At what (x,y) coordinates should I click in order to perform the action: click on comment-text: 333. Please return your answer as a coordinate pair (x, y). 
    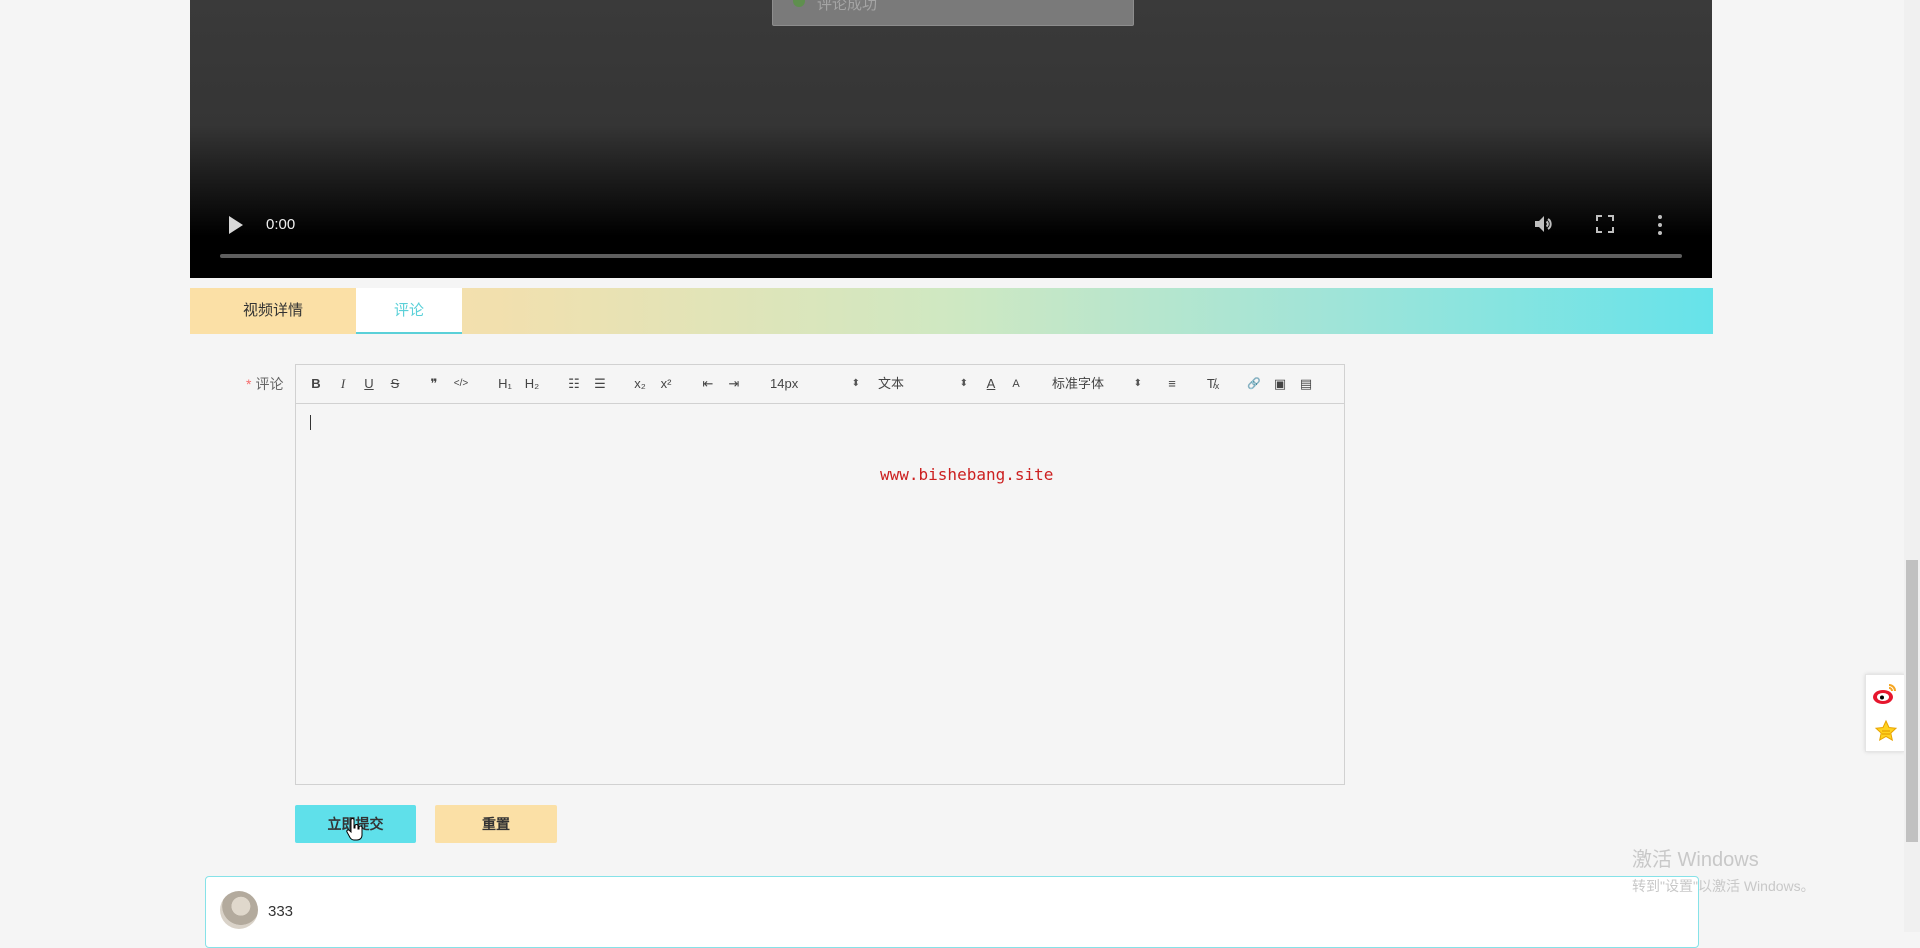
    Looking at the image, I should click on (281, 911).